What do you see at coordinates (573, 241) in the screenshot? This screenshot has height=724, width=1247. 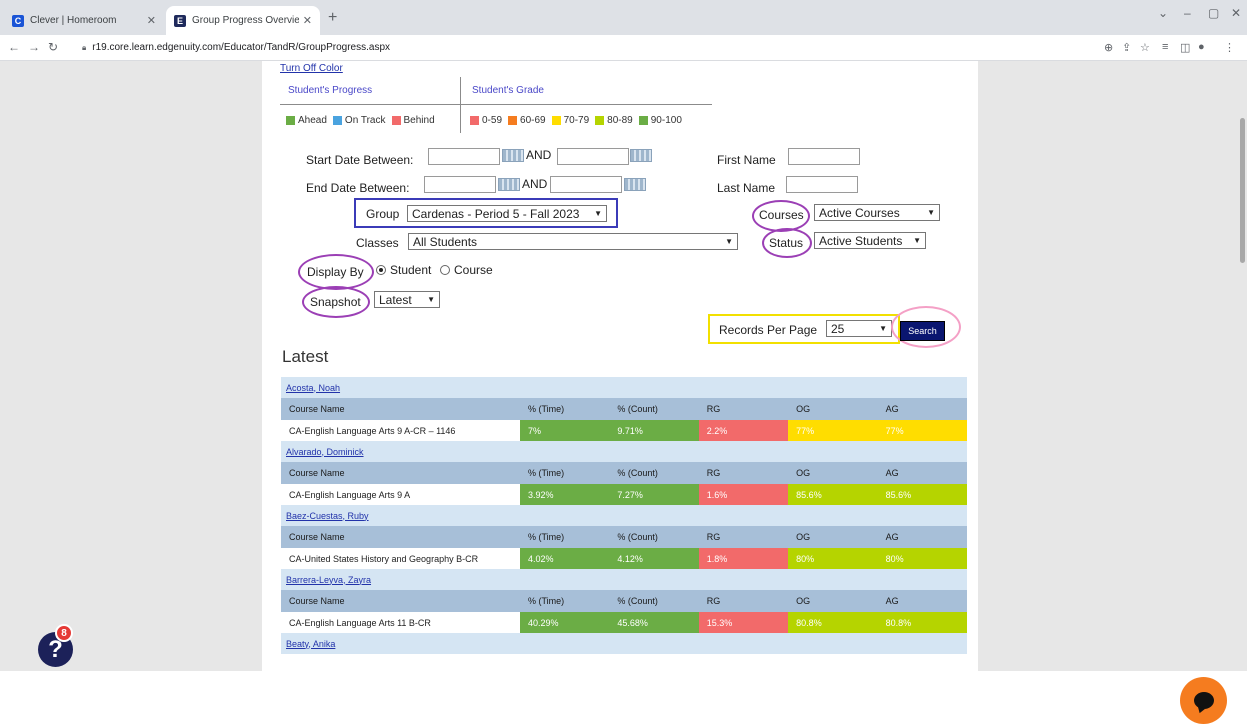 I see `classes-select: All Students ▼` at bounding box center [573, 241].